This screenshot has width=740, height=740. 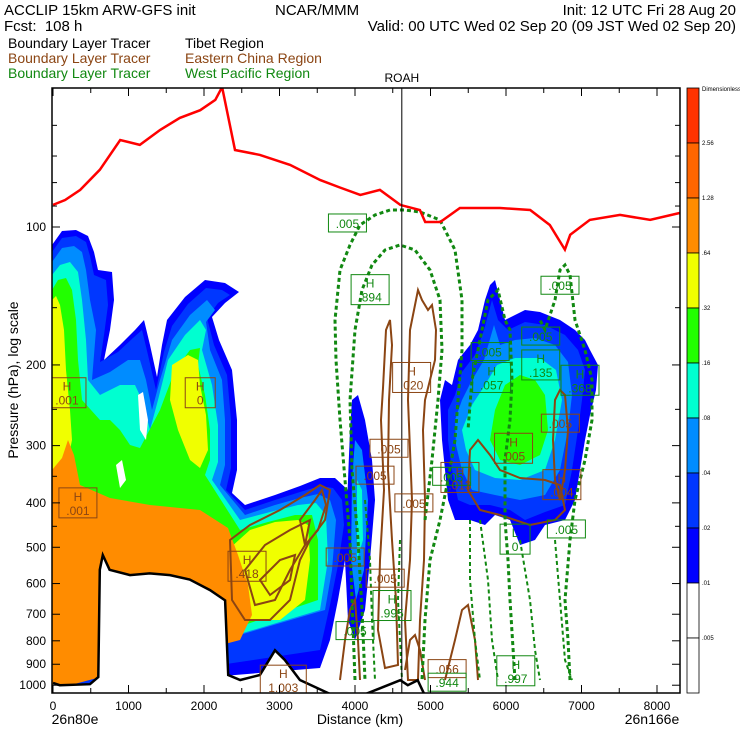 What do you see at coordinates (204, 706) in the screenshot?
I see `x-tick-label: 2000` at bounding box center [204, 706].